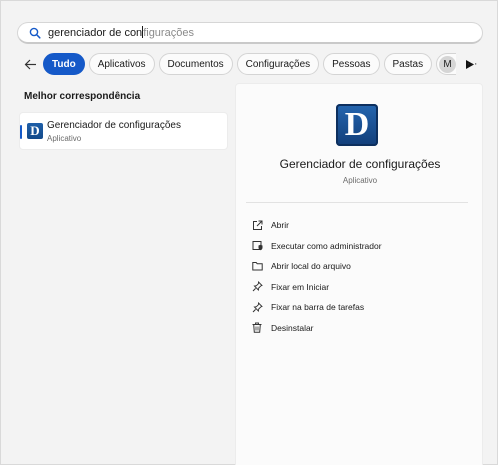  Describe the element at coordinates (250, 33) in the screenshot. I see `search-input: gerenciador de configurações` at that location.